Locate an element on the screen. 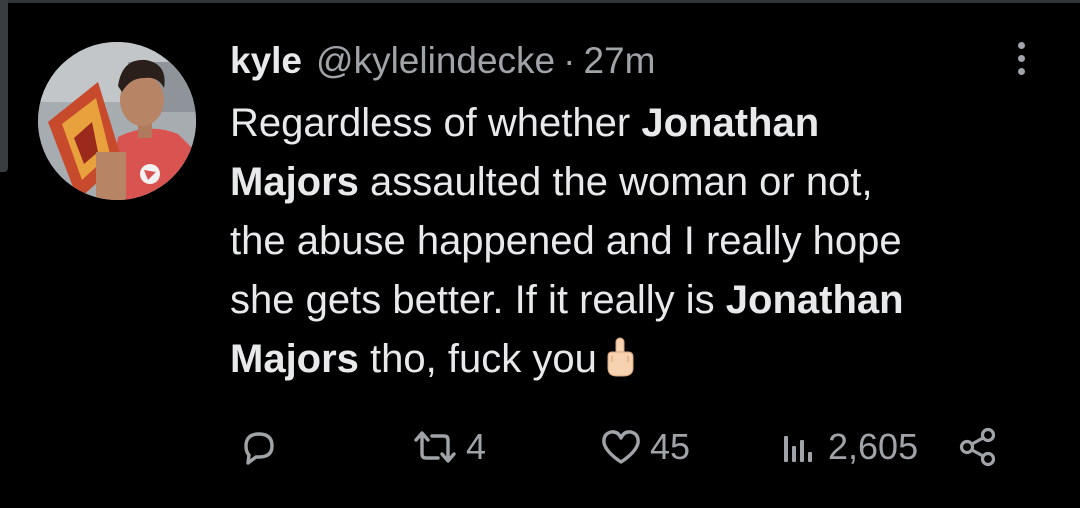 This screenshot has height=508, width=1080. user-handle: @kylelindecke is located at coordinates (435, 61).